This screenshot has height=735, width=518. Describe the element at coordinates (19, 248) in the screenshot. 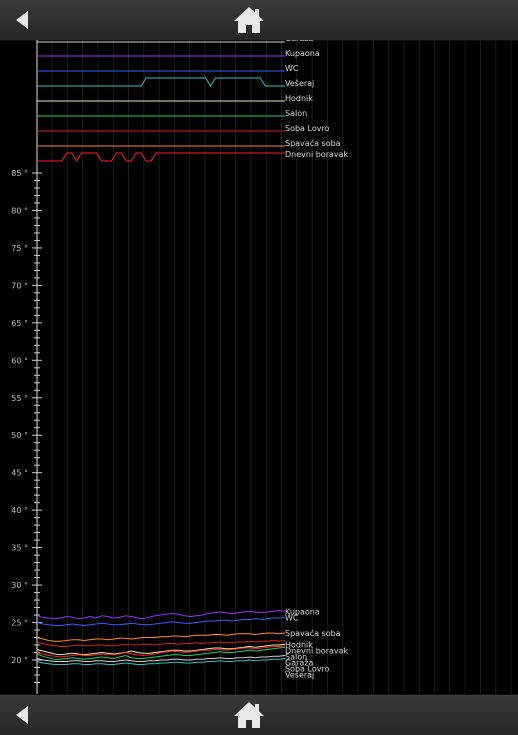

I see `y-tick-label: 75 °` at that location.